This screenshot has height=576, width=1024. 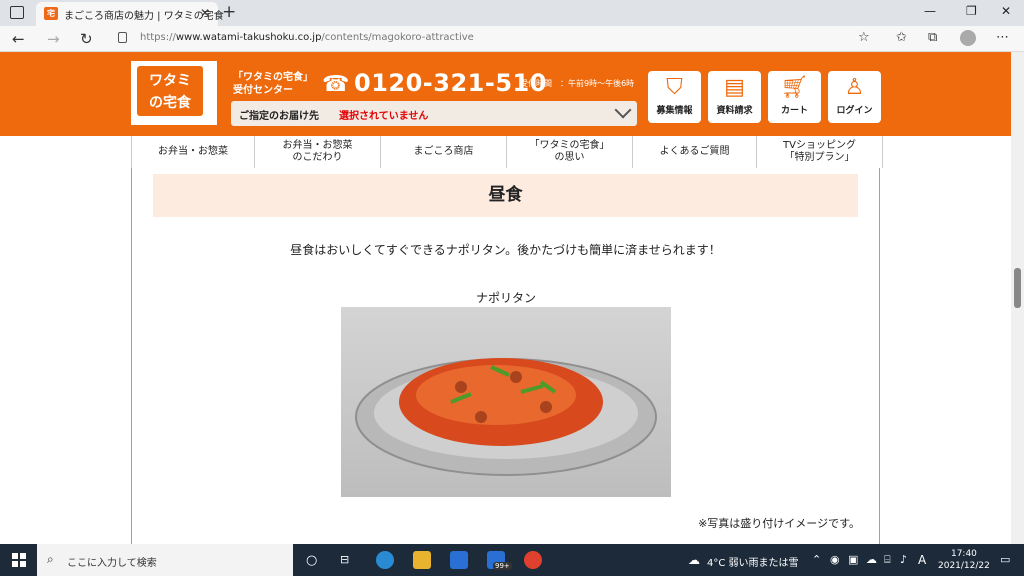 I want to click on nav-tv-shopping: TVショッピング 「特別プラン」, so click(x=820, y=152).